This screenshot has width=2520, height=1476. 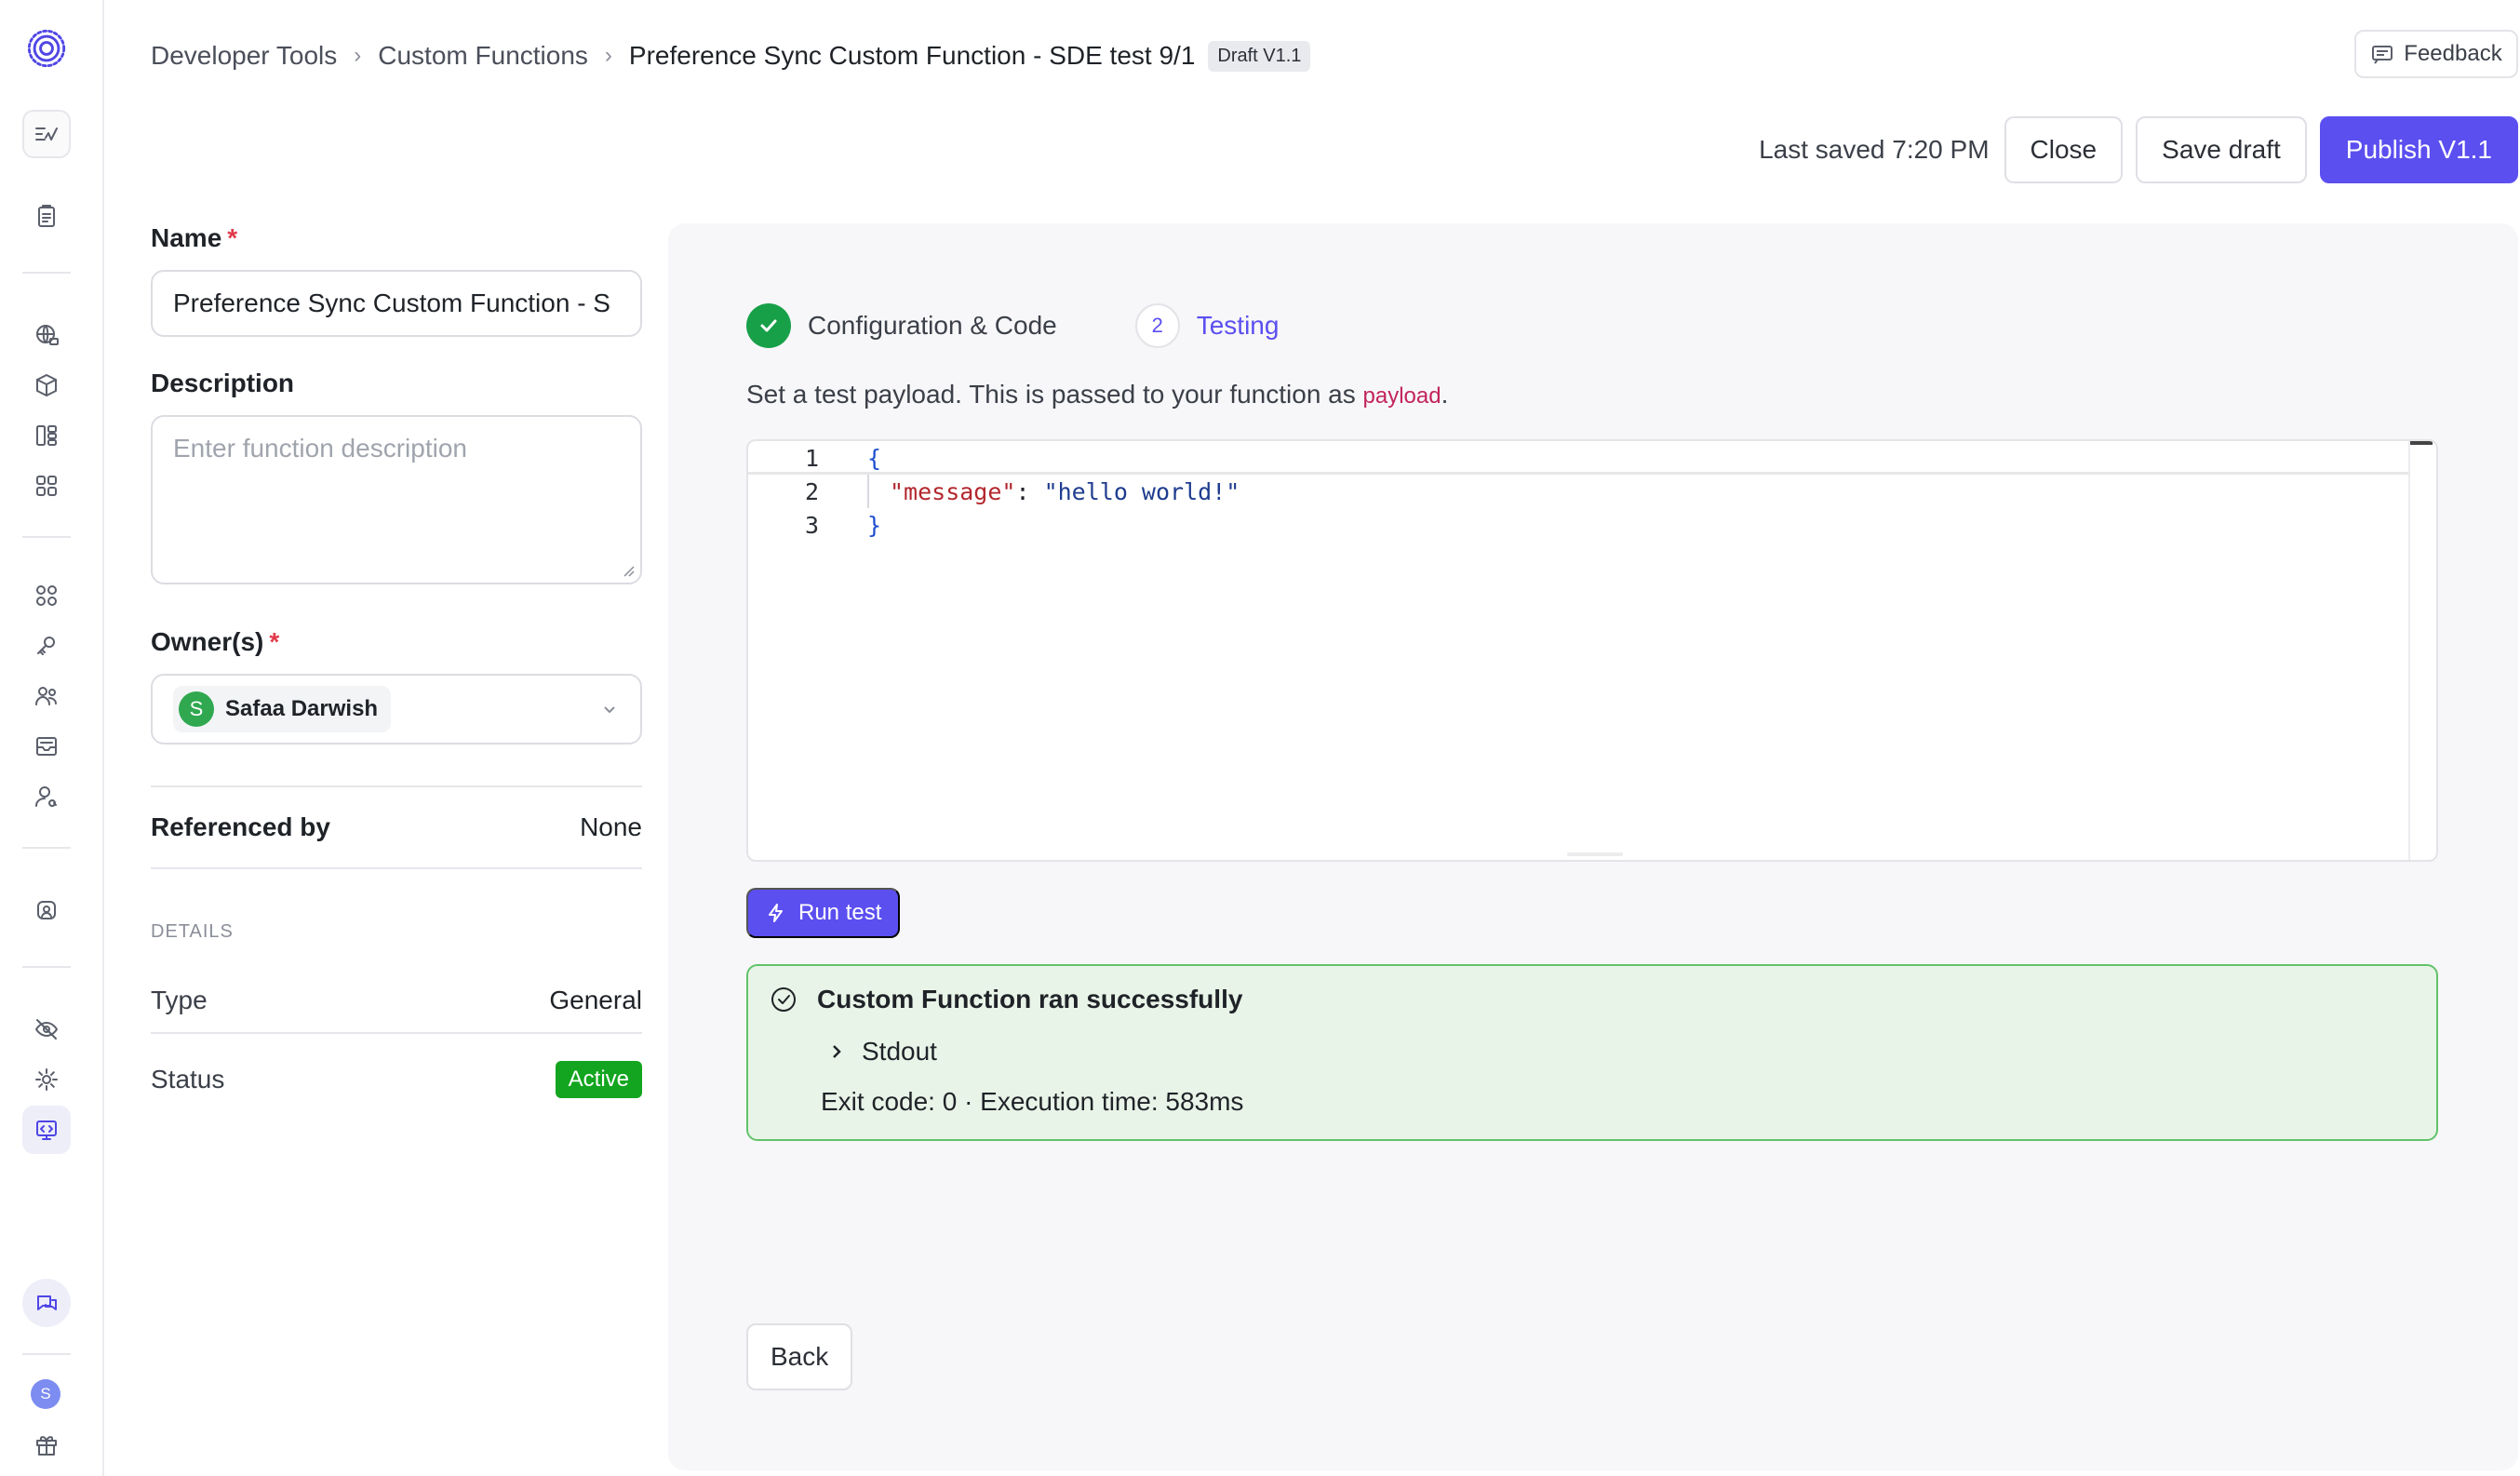 What do you see at coordinates (215, 641) in the screenshot?
I see `owners-label: Owner(s) *` at bounding box center [215, 641].